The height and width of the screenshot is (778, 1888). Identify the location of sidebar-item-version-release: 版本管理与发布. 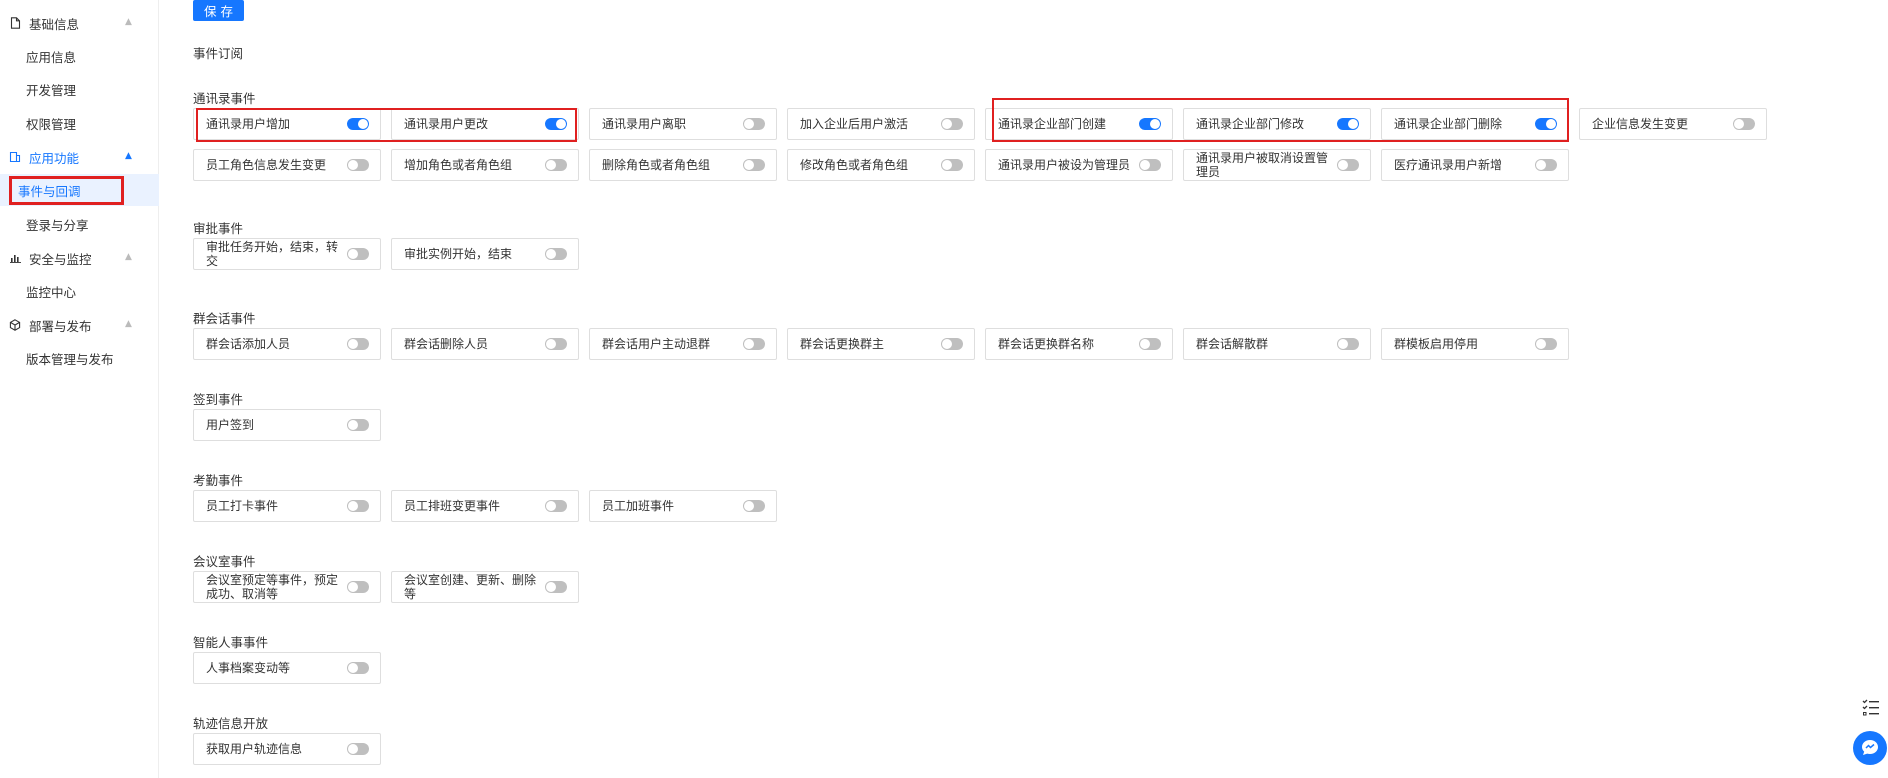
(79, 358).